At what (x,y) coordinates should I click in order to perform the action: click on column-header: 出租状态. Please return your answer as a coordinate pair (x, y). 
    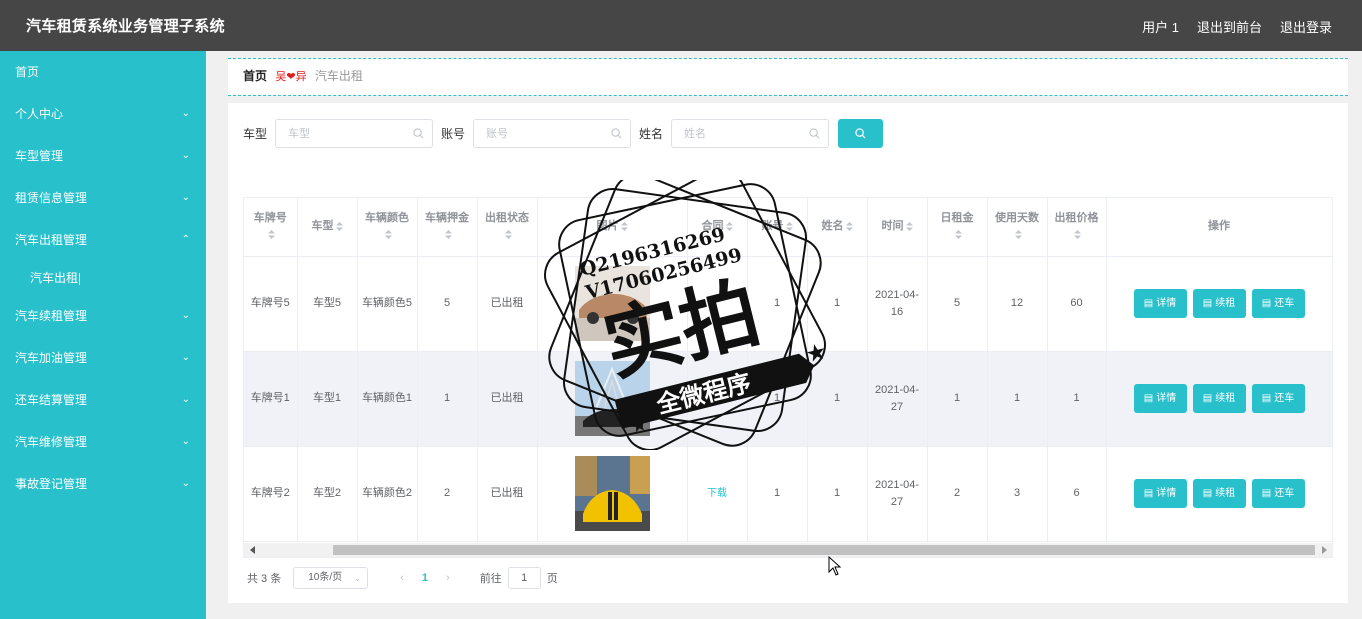
    Looking at the image, I should click on (507, 227).